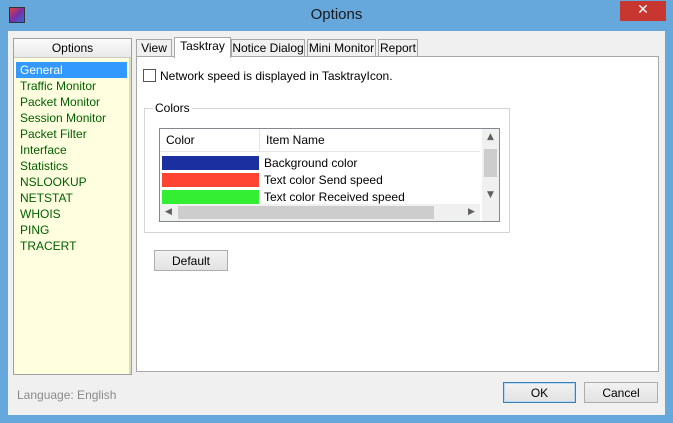 This screenshot has width=673, height=423. What do you see at coordinates (191, 260) in the screenshot?
I see `default-button: Default` at bounding box center [191, 260].